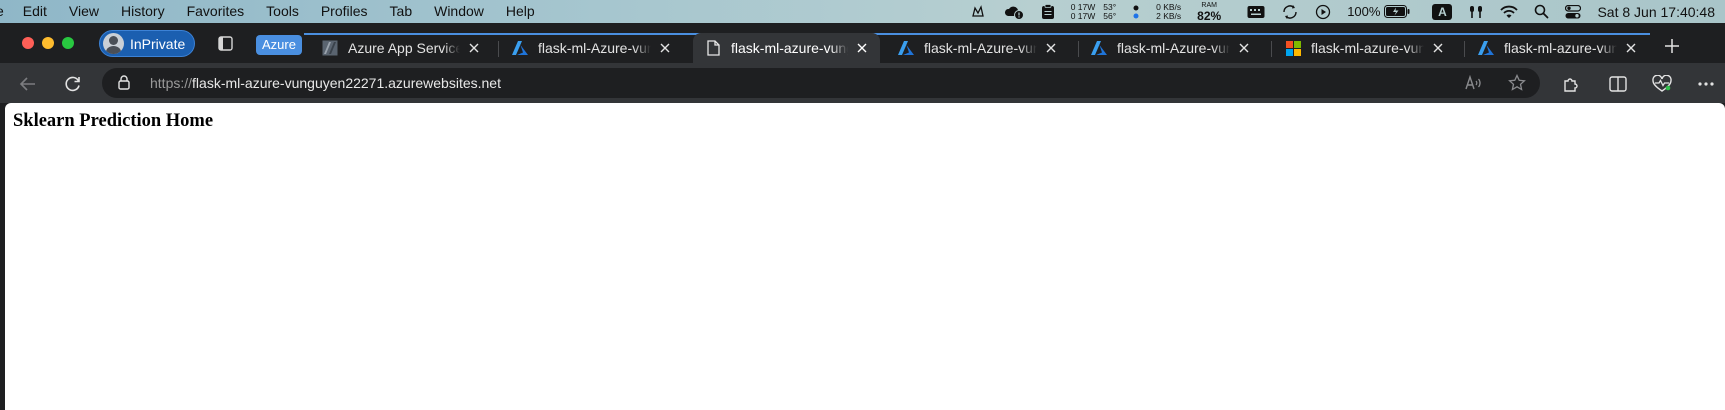 Image resolution: width=1725 pixels, height=410 pixels. What do you see at coordinates (1662, 84) in the screenshot?
I see `browser-essentials-icon` at bounding box center [1662, 84].